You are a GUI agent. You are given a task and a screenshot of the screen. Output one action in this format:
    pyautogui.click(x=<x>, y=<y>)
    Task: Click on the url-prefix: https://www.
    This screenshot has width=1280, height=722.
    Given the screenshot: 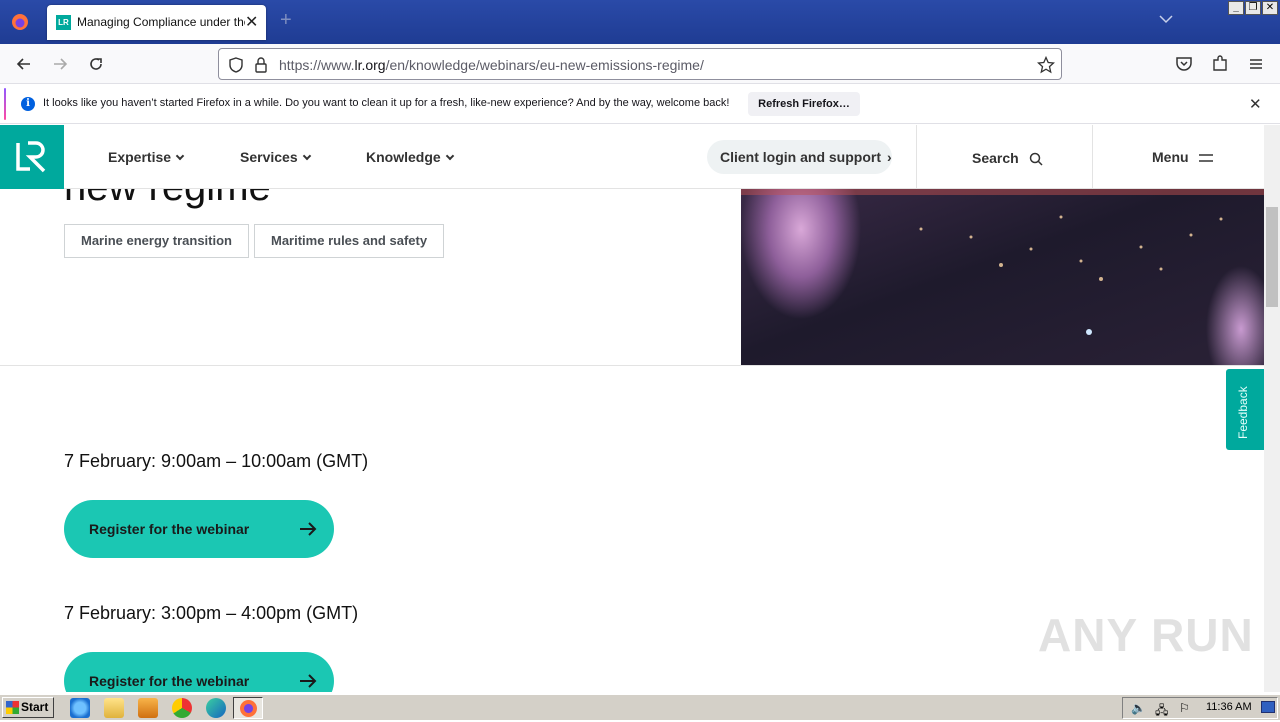 What is the action you would take?
    pyautogui.click(x=317, y=65)
    